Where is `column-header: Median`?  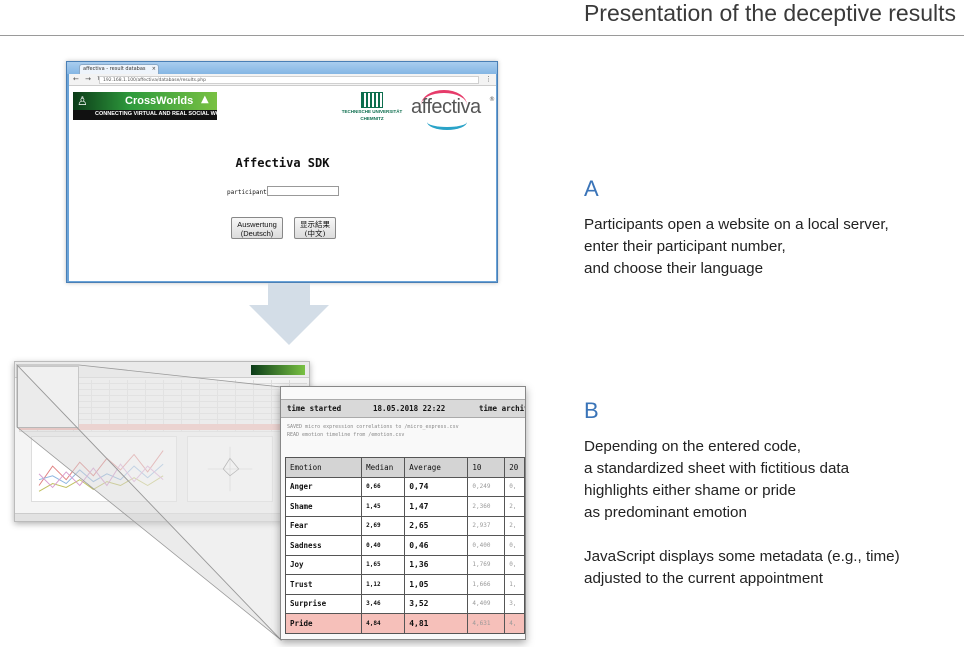 column-header: Median is located at coordinates (383, 467).